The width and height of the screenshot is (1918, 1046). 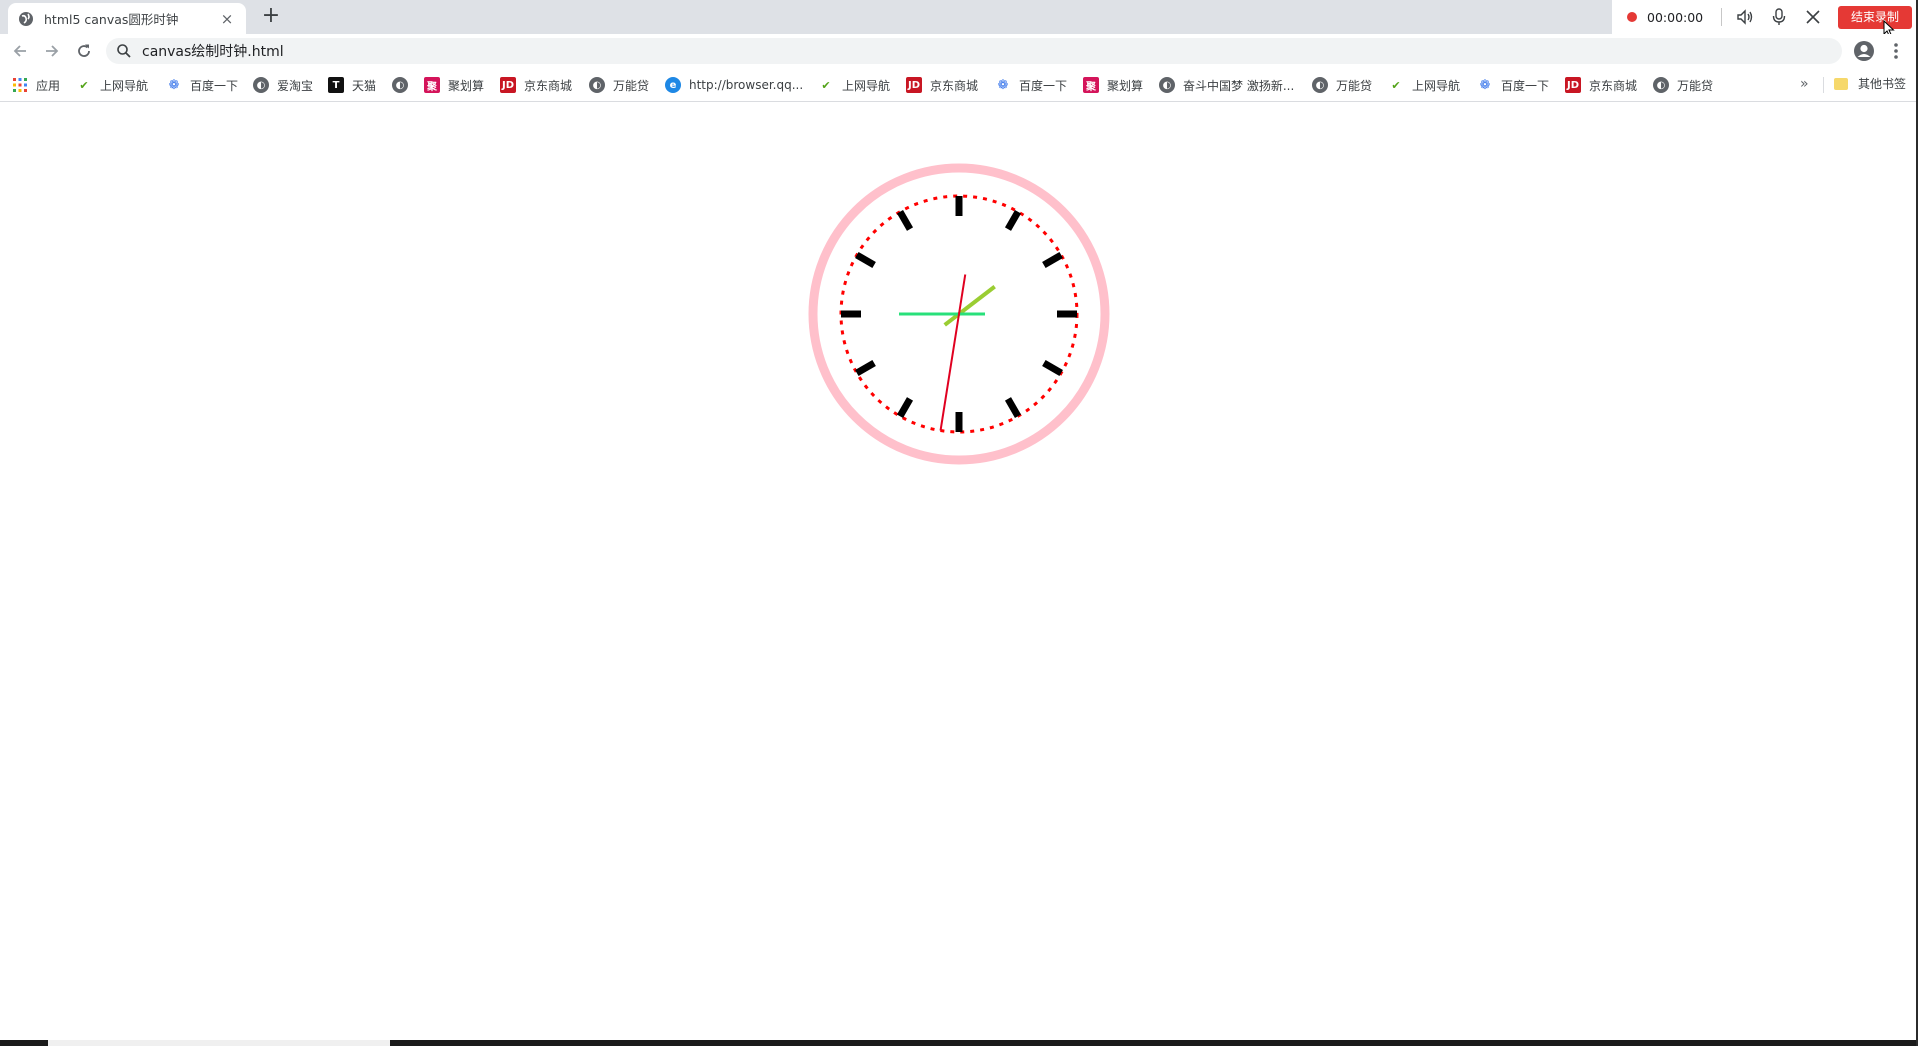 I want to click on search-icon, so click(x=124, y=51).